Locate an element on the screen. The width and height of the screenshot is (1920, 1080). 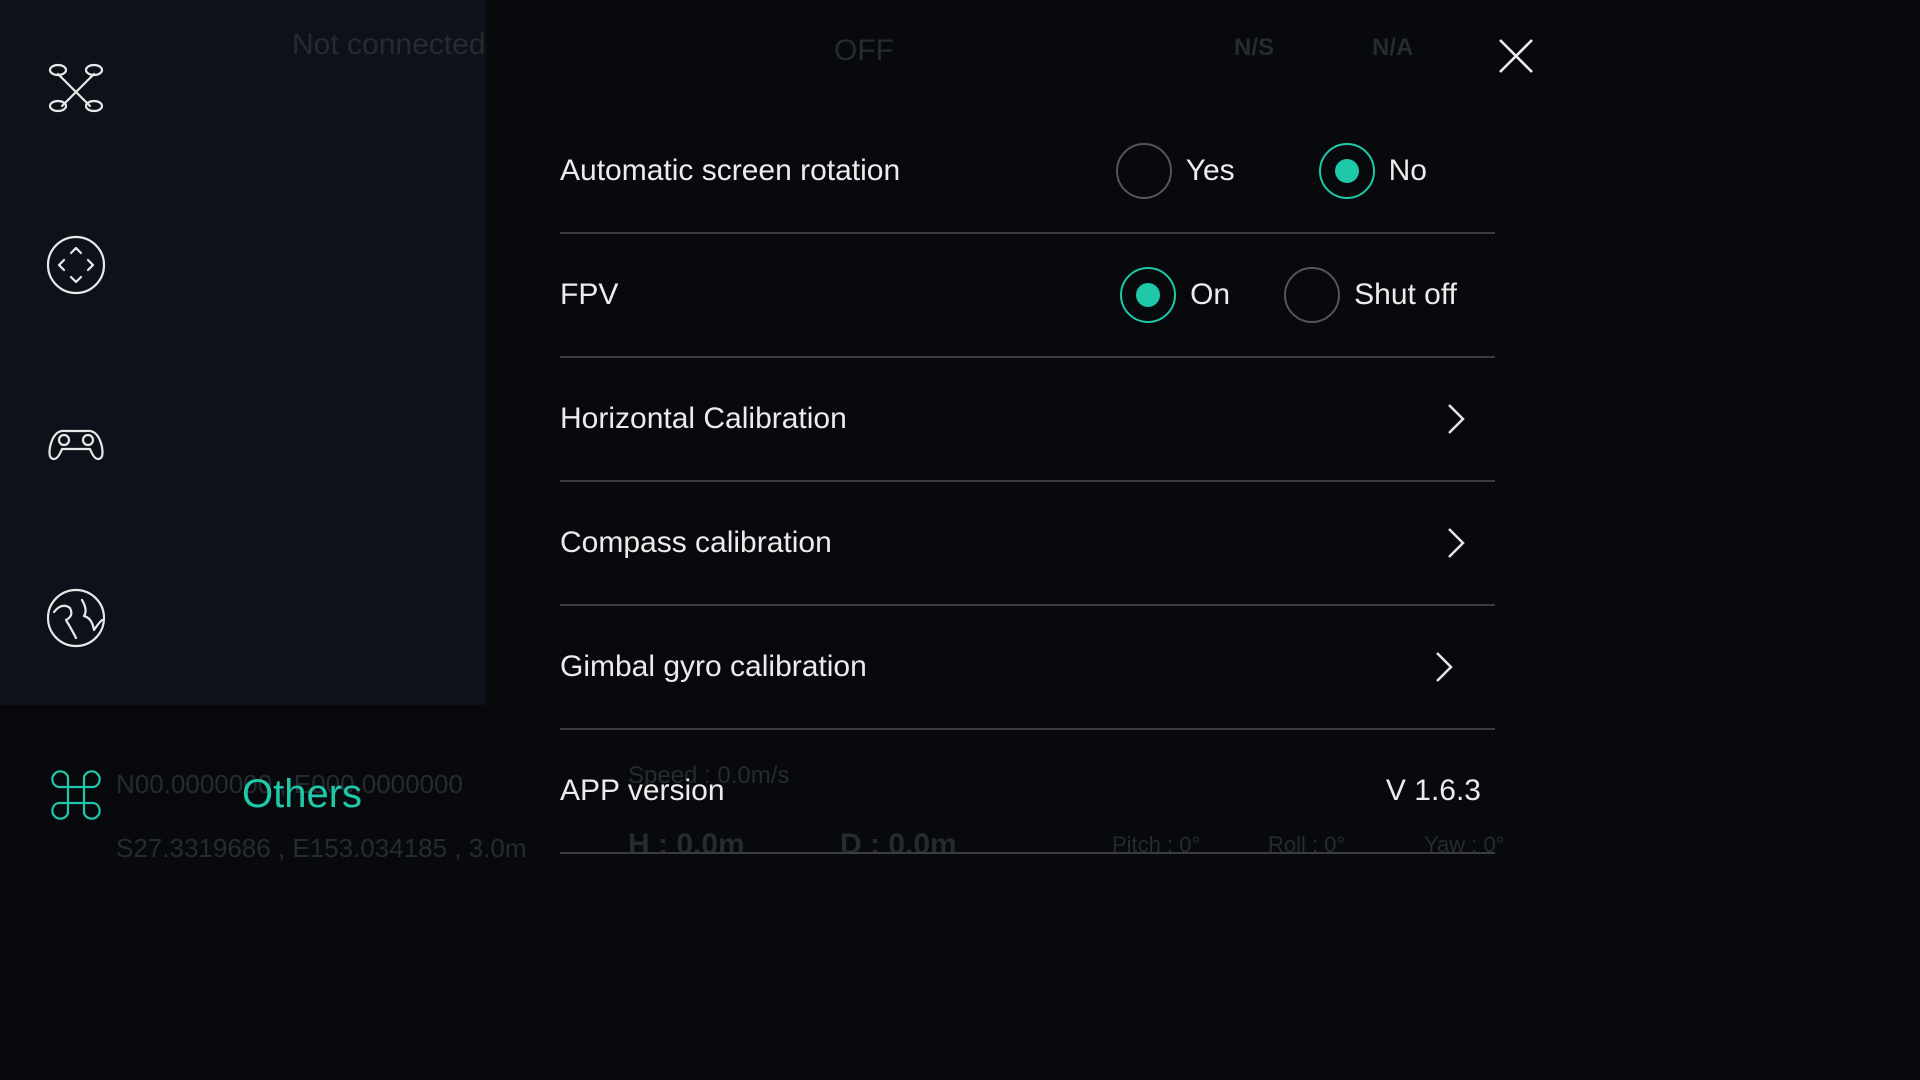
setting-fpv: FPV On Shut off is located at coordinates (1027, 296).